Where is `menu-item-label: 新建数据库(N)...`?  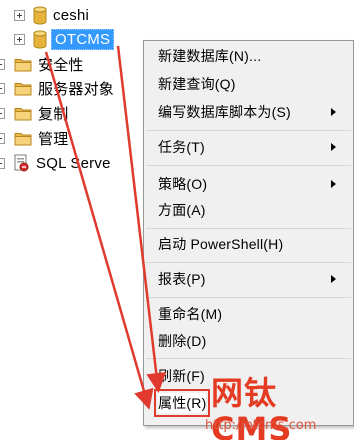 menu-item-label: 新建数据库(N)... is located at coordinates (210, 56).